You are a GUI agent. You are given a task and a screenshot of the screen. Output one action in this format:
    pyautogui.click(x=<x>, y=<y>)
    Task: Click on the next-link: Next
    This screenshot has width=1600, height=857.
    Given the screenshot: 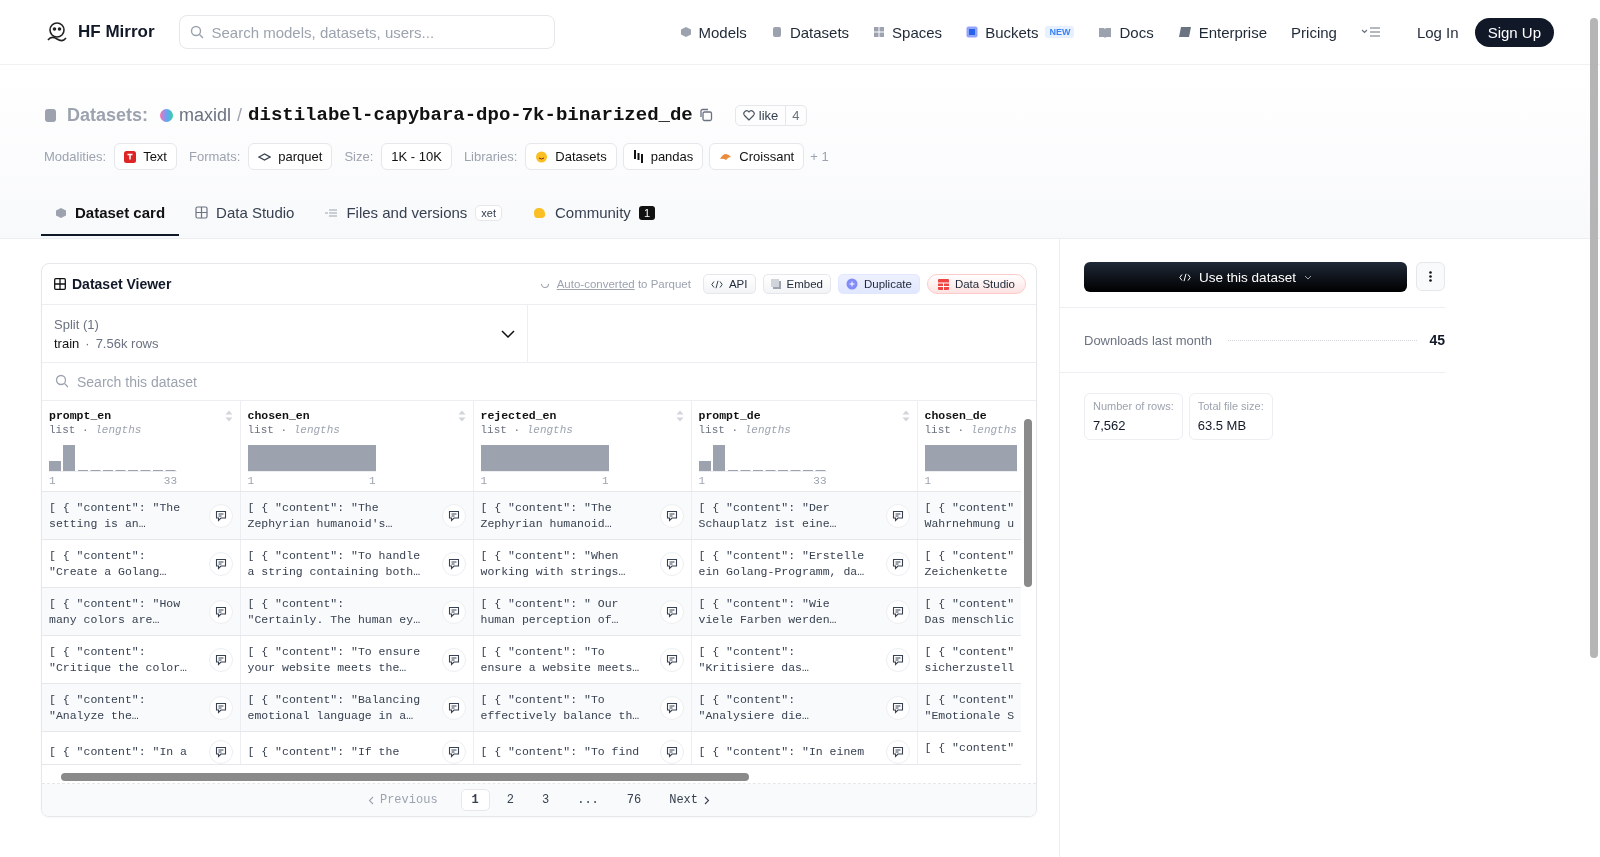 What is the action you would take?
    pyautogui.click(x=689, y=800)
    